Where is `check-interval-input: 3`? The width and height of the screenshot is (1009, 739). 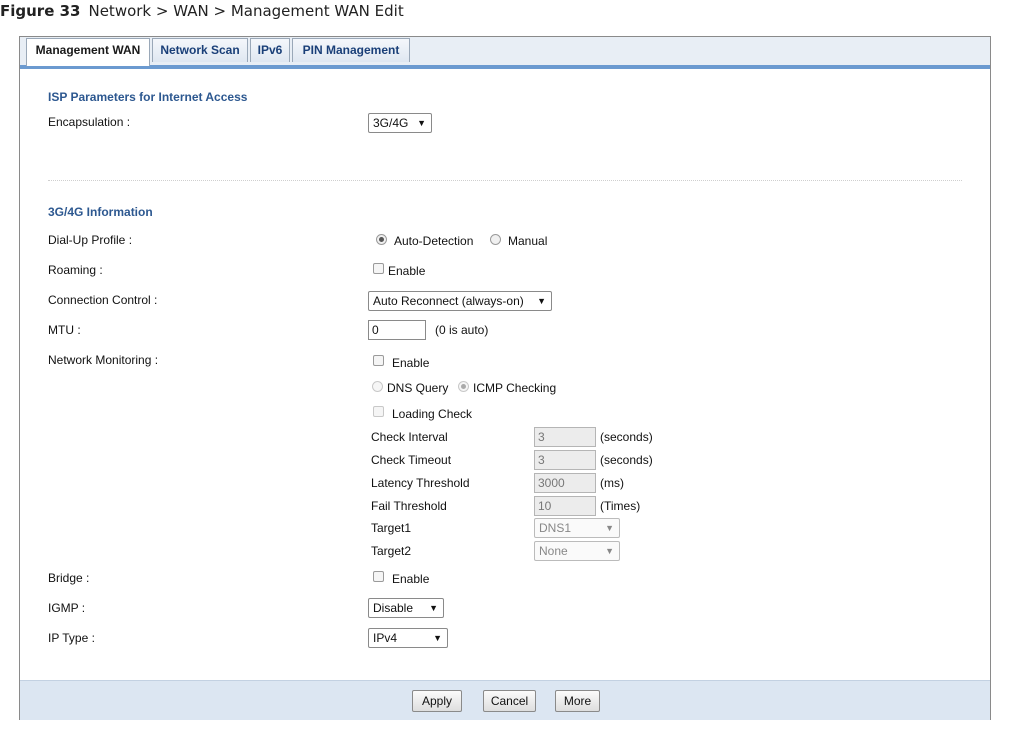 check-interval-input: 3 is located at coordinates (565, 437).